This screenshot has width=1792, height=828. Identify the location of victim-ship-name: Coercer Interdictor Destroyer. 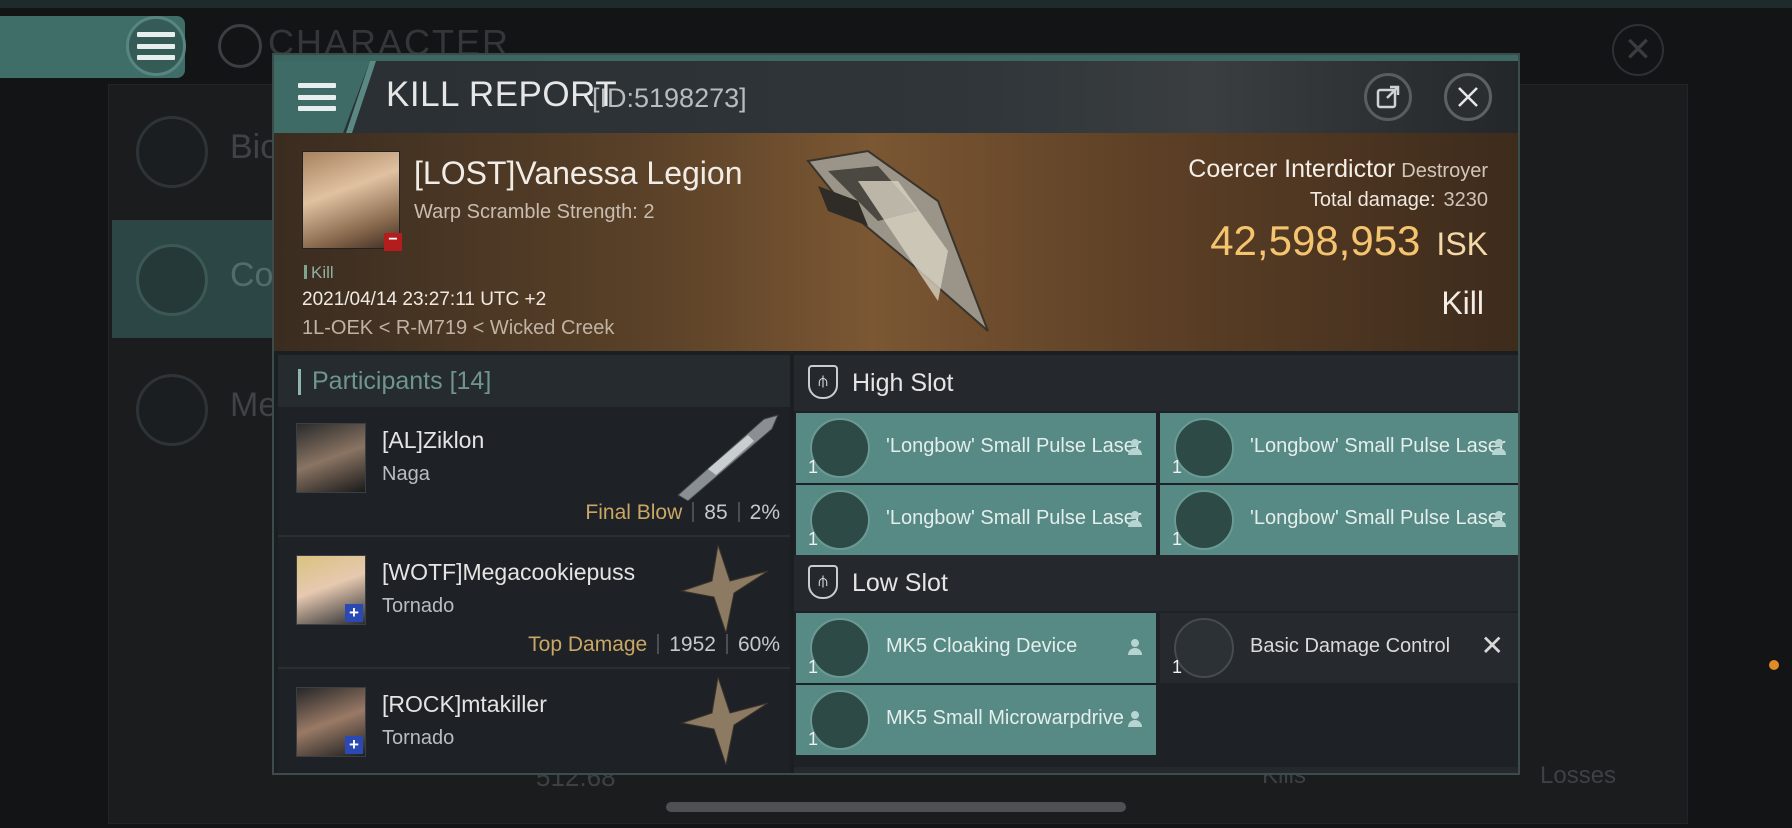
(1338, 169).